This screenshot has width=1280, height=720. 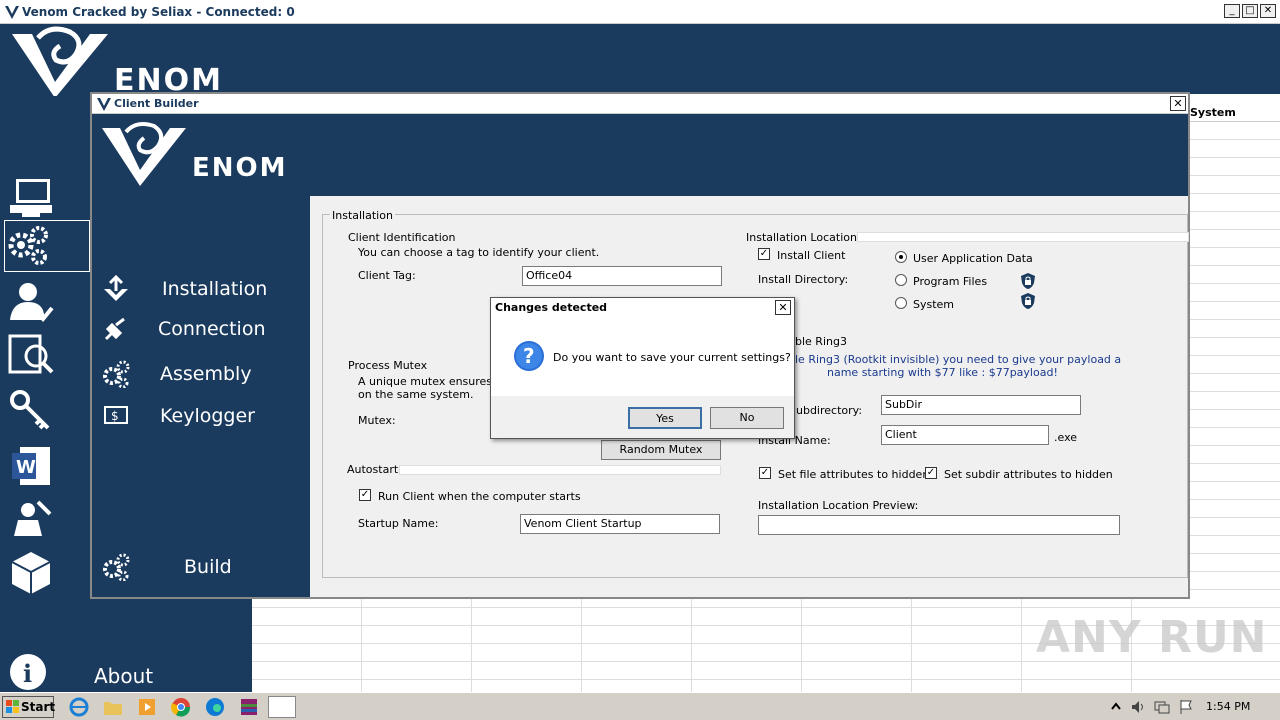 What do you see at coordinates (981, 405) in the screenshot?
I see `subdirectory-input: SubDir` at bounding box center [981, 405].